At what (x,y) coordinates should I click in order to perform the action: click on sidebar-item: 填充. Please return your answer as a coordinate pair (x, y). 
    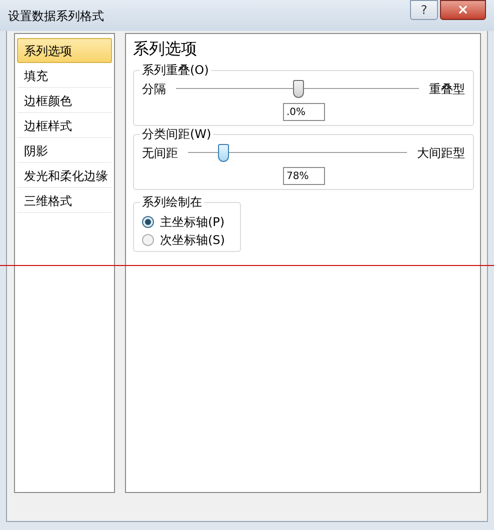
    Looking at the image, I should click on (64, 75).